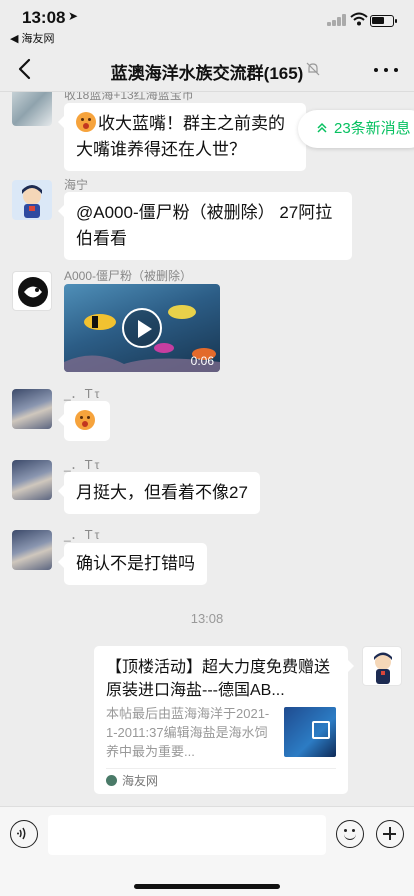 This screenshot has width=414, height=896. I want to click on message-timestamp: 13:08, so click(207, 618).